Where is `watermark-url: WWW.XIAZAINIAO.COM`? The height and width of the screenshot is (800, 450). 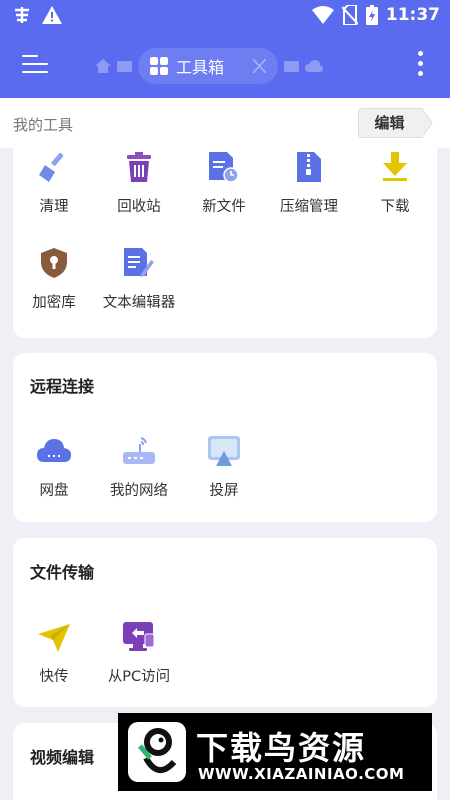
watermark-url: WWW.XIAZAINIAO.COM is located at coordinates (301, 774).